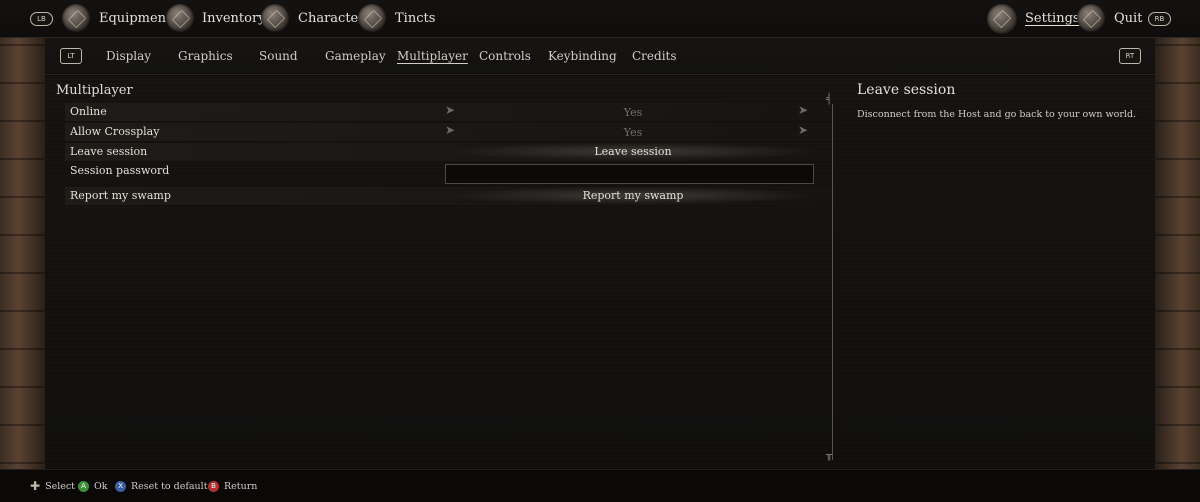 Image resolution: width=1200 pixels, height=502 pixels. Describe the element at coordinates (109, 151) in the screenshot. I see `leave-session-label: Leave session` at that location.